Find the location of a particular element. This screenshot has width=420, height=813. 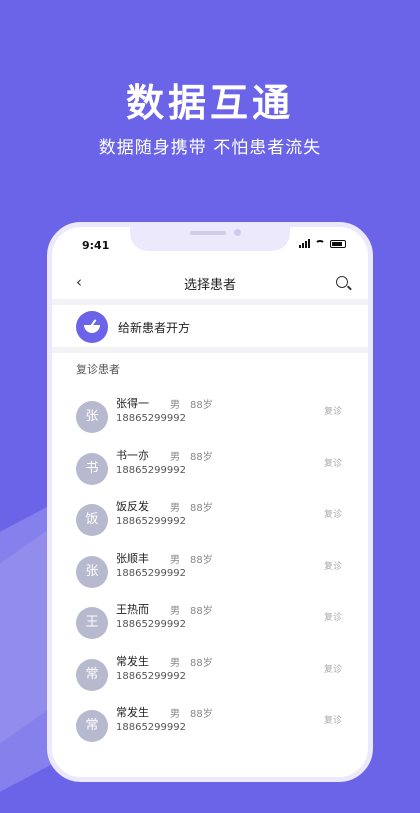

patient-row: 常常发生男 88岁 18865299992 复诊 is located at coordinates (210, 729).